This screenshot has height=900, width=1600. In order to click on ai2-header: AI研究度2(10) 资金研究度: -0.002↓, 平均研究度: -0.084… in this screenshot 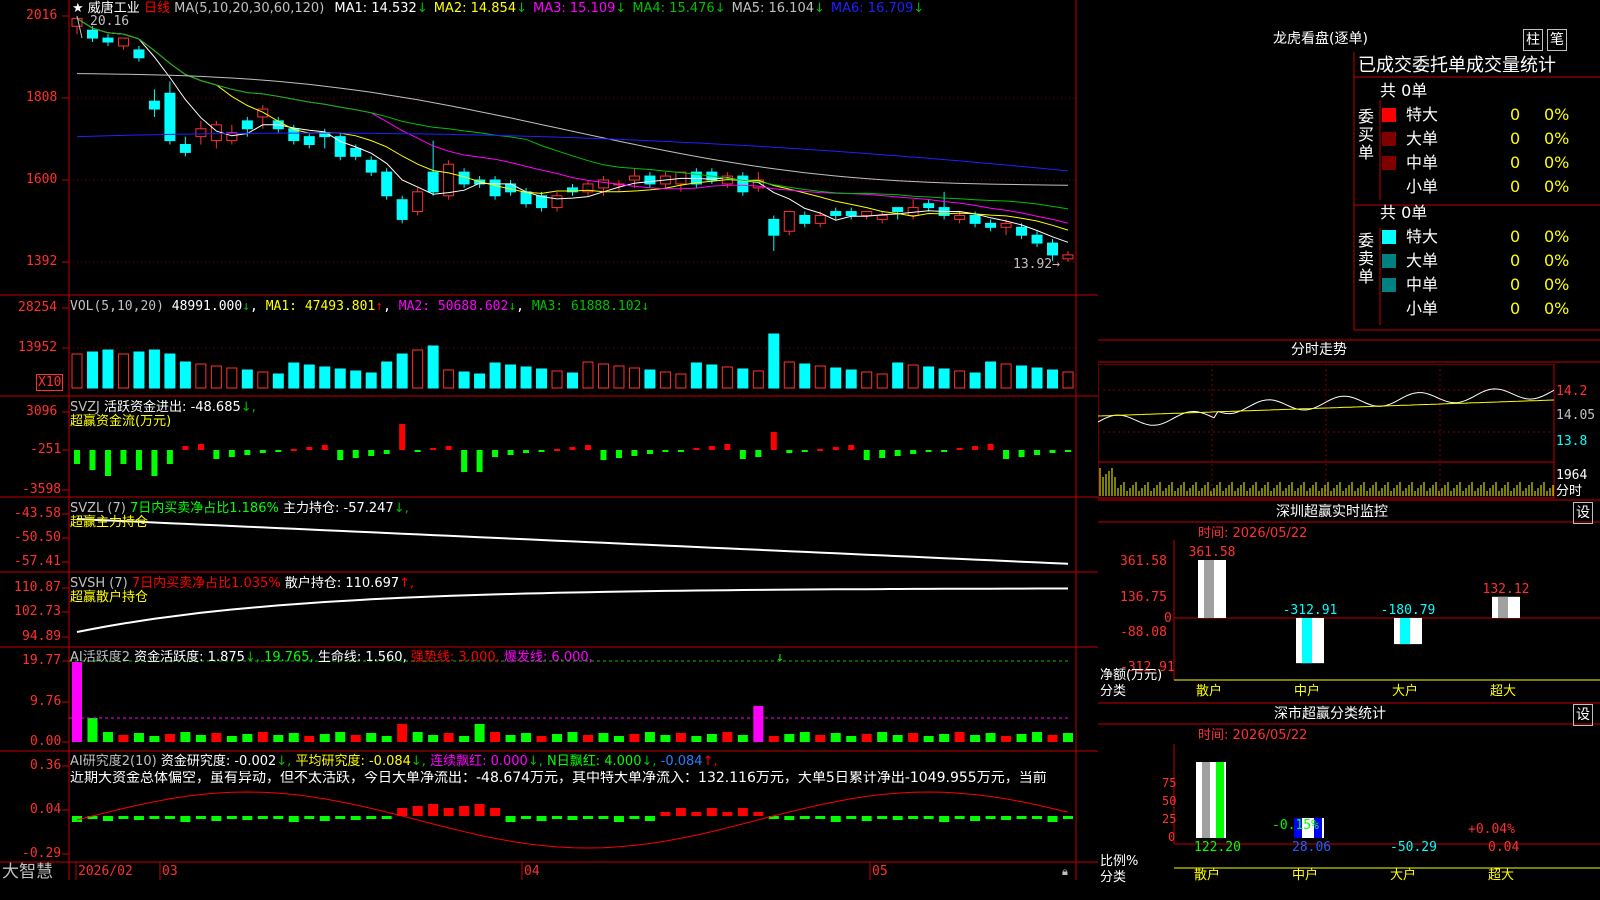, I will do `click(394, 761)`.